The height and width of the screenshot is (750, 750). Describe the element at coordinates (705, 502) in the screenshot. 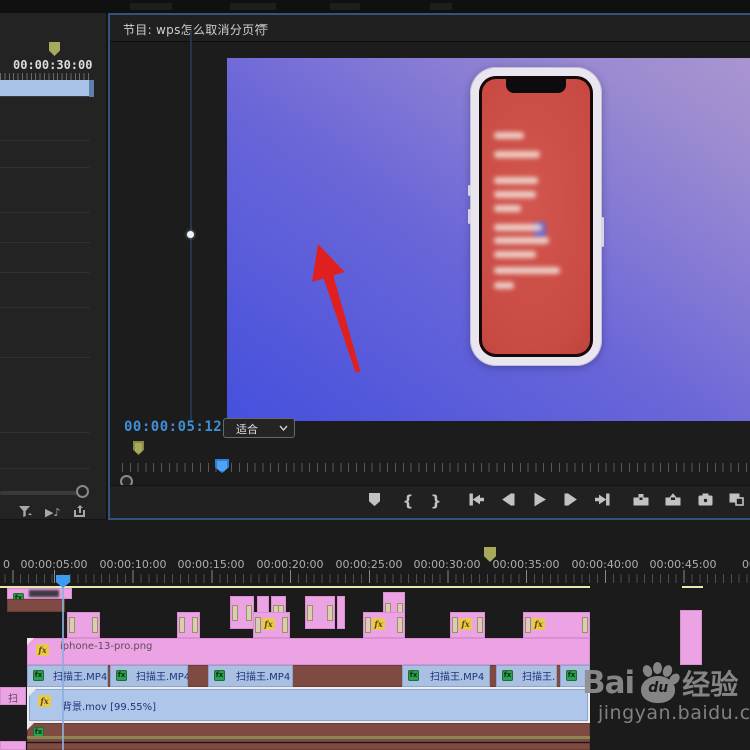

I see `export-frame-button` at that location.